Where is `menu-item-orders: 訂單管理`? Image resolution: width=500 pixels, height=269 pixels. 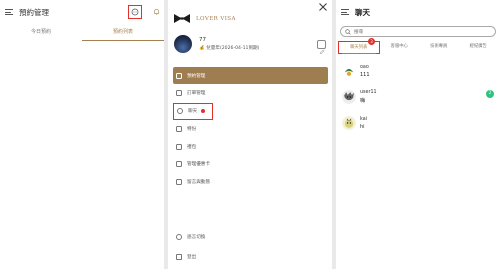 menu-item-orders: 訂單管理 is located at coordinates (250, 93).